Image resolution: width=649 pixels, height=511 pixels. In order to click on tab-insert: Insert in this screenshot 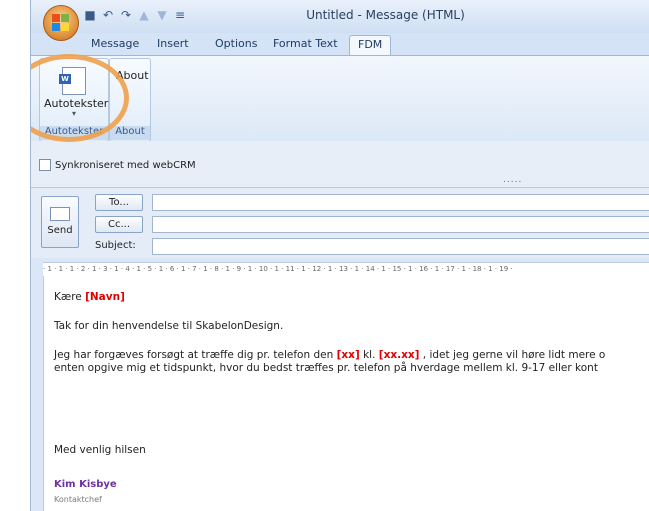, I will do `click(173, 43)`.